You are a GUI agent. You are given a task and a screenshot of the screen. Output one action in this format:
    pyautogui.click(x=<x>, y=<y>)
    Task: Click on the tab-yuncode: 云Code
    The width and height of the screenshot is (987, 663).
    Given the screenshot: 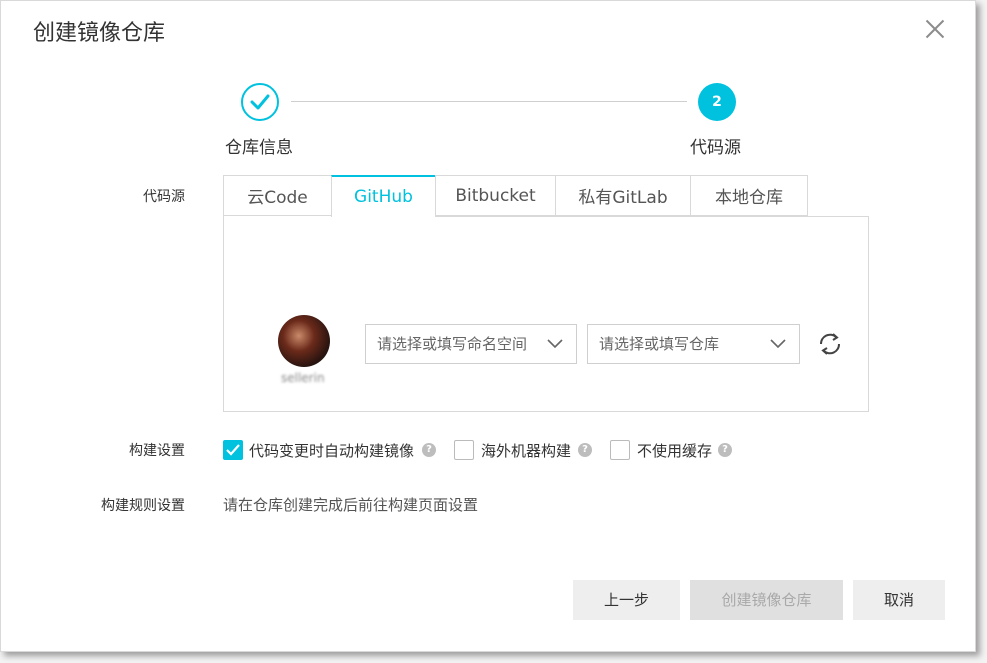 What is the action you would take?
    pyautogui.click(x=277, y=195)
    